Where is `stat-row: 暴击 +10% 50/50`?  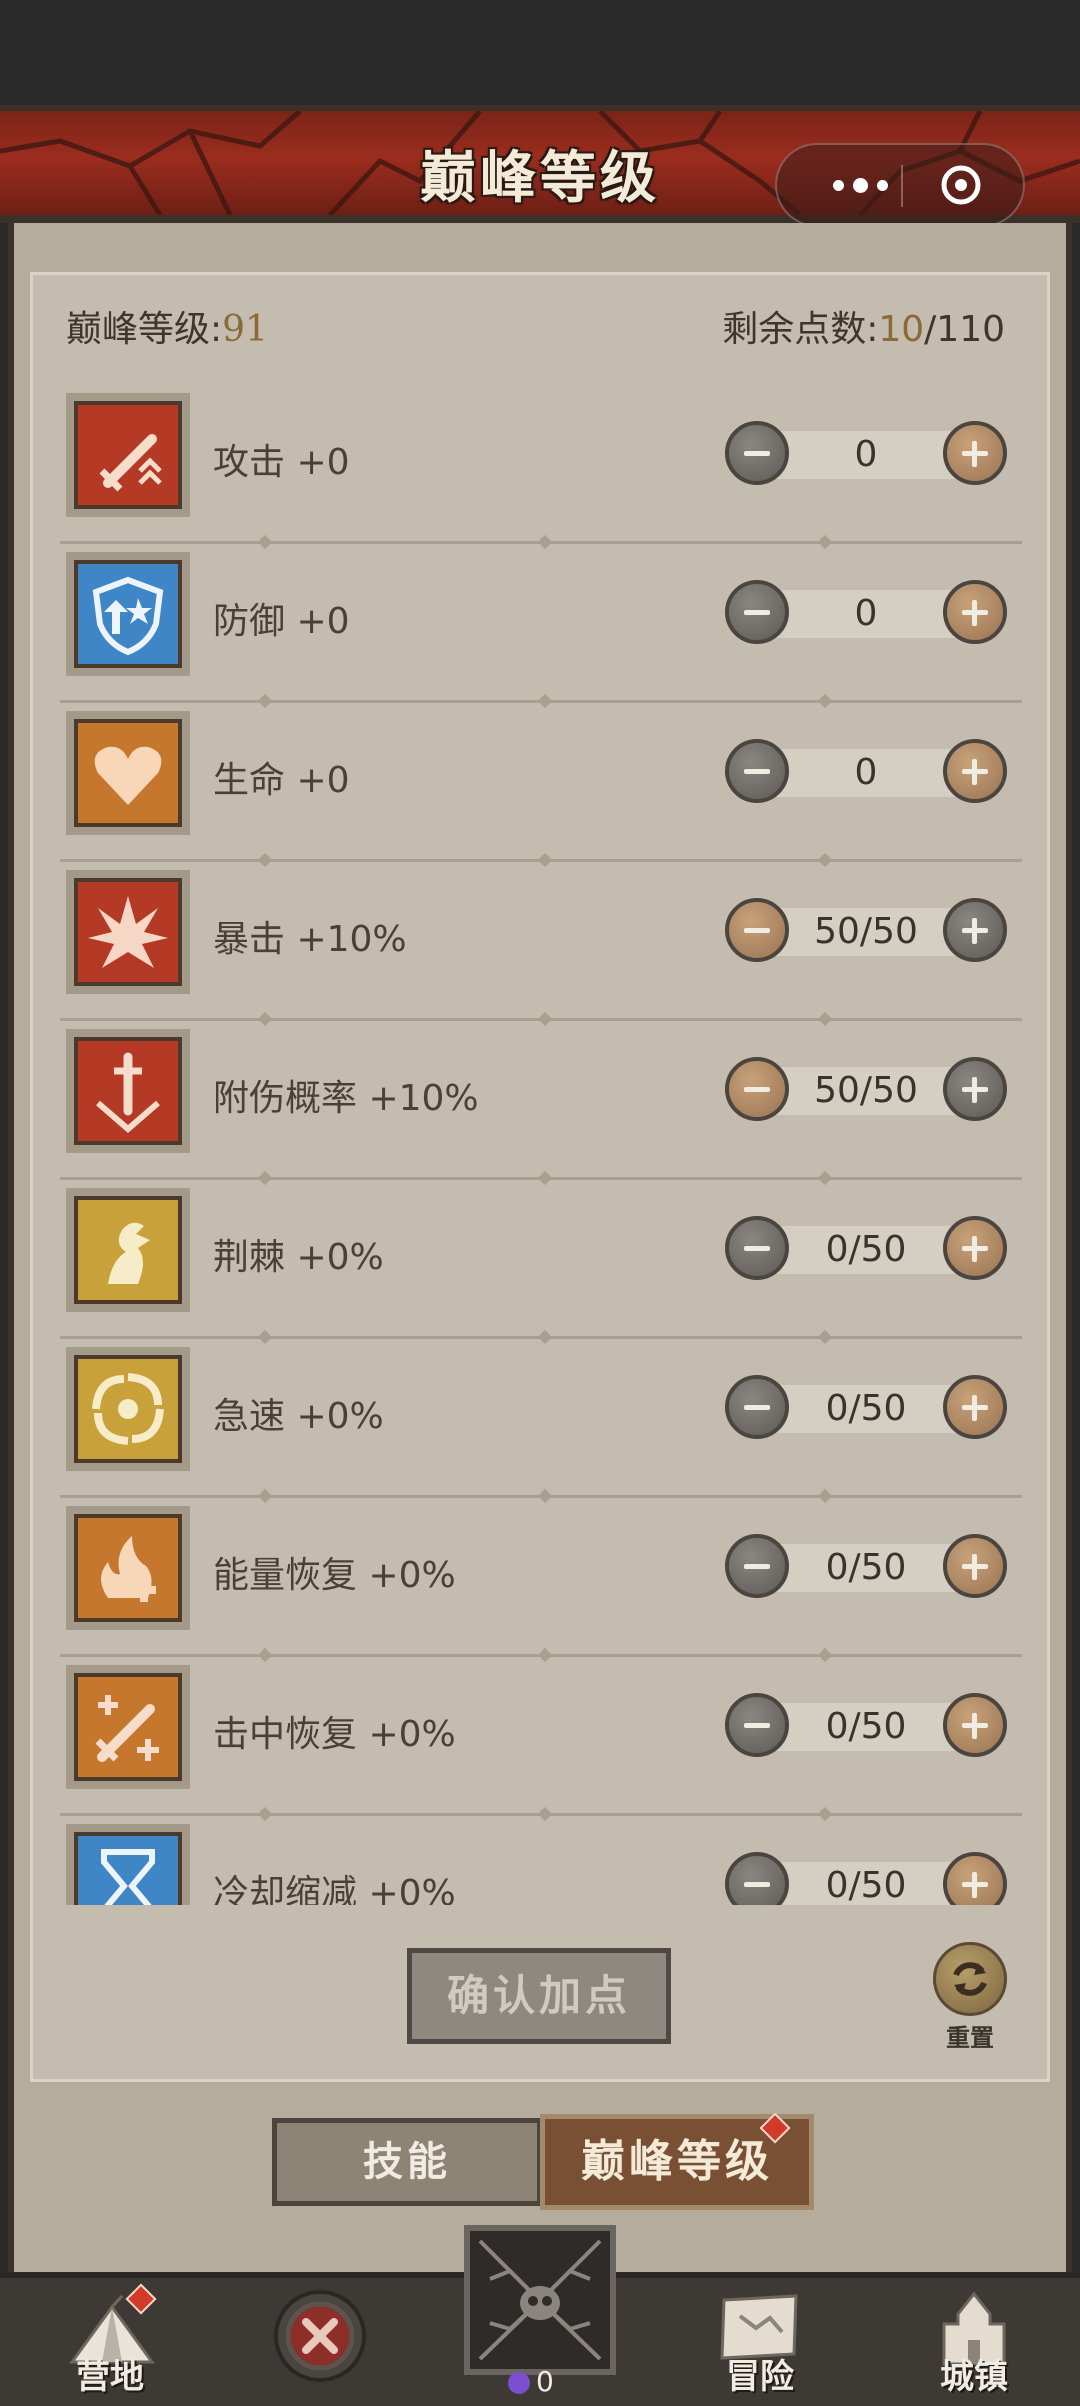 stat-row: 暴击 +10% 50/50 is located at coordinates (541, 944).